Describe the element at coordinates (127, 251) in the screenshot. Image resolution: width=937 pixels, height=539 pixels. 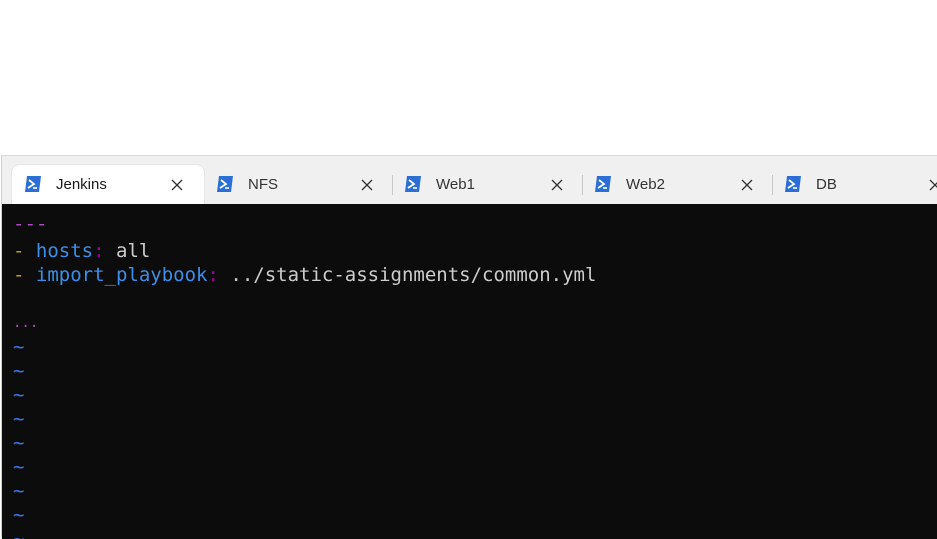
I see `yaml-value: all` at that location.